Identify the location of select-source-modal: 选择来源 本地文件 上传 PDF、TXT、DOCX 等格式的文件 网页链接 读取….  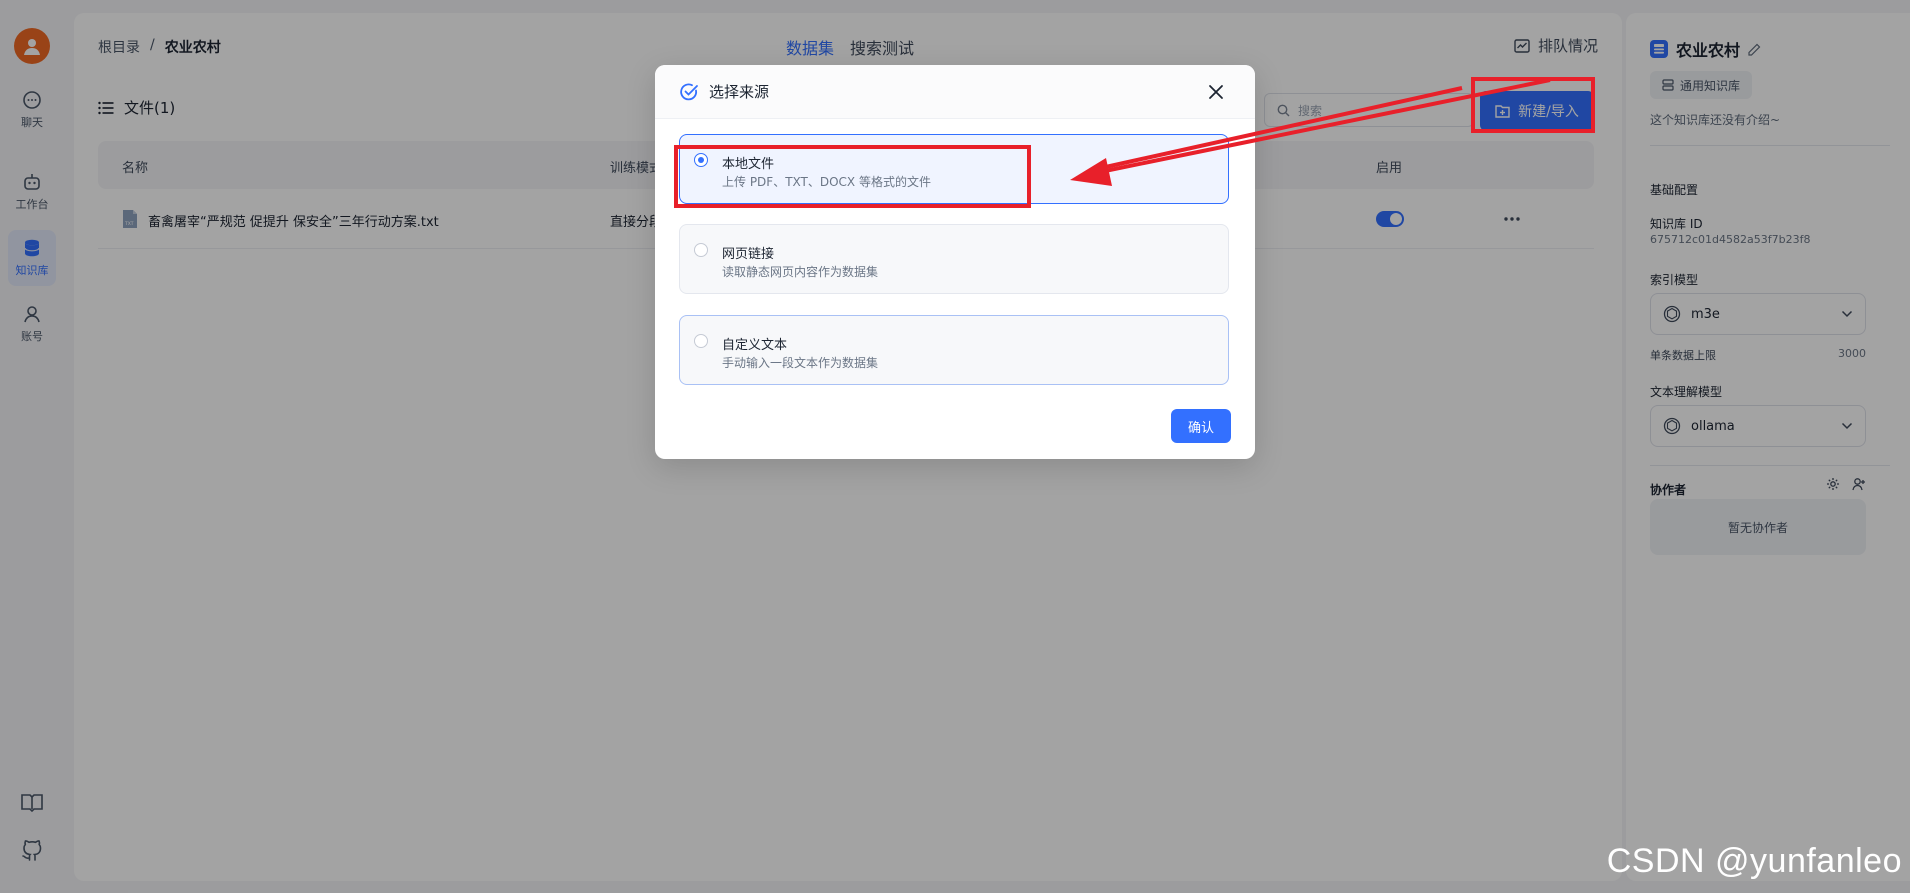
(955, 262).